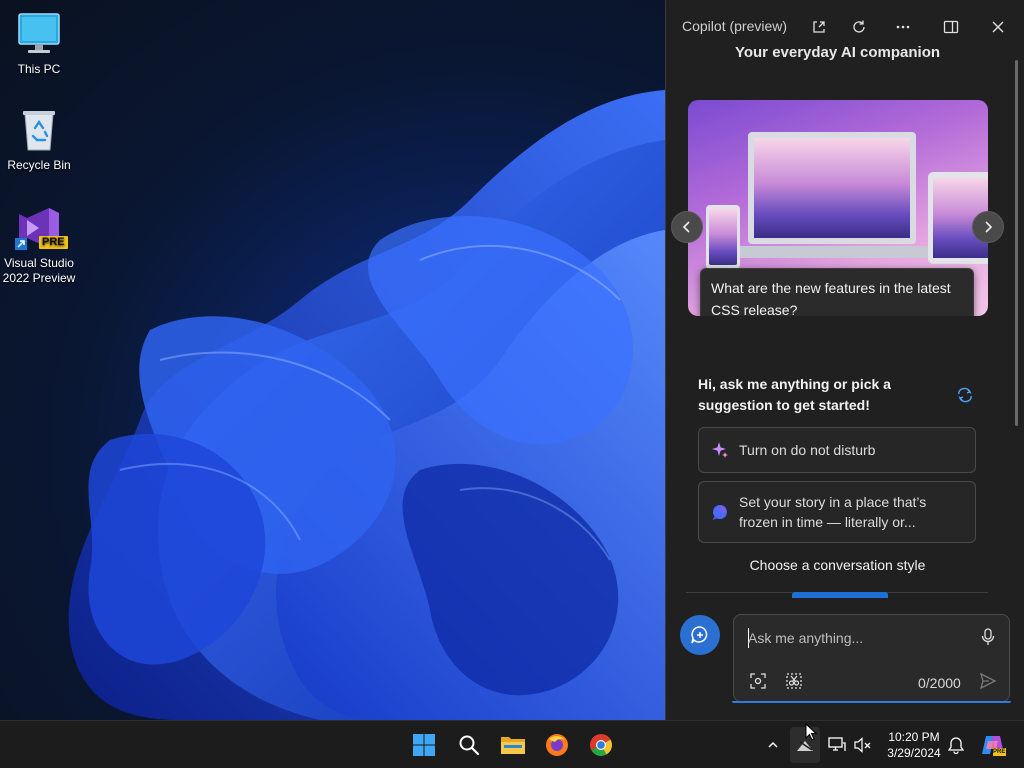 The image size is (1024, 768). Describe the element at coordinates (807, 450) in the screenshot. I see `suggestion-text: Turn on do not disturb` at that location.